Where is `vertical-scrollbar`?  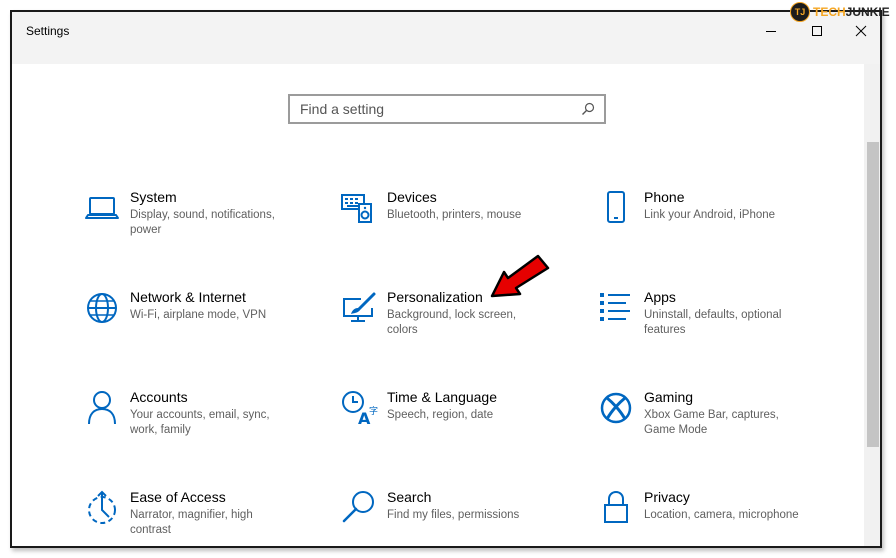
vertical-scrollbar is located at coordinates (872, 305).